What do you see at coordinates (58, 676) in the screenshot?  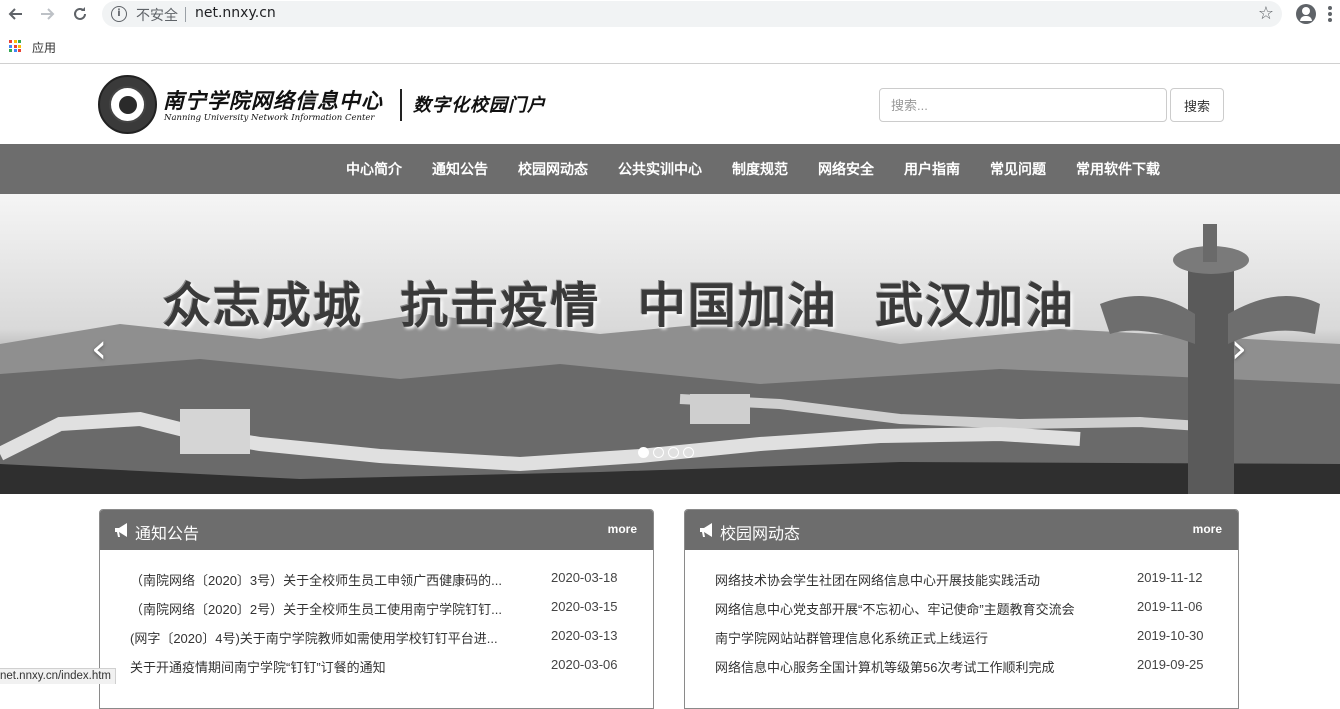 I see `link-status-bar: net.nnxy.cn/index.htm` at bounding box center [58, 676].